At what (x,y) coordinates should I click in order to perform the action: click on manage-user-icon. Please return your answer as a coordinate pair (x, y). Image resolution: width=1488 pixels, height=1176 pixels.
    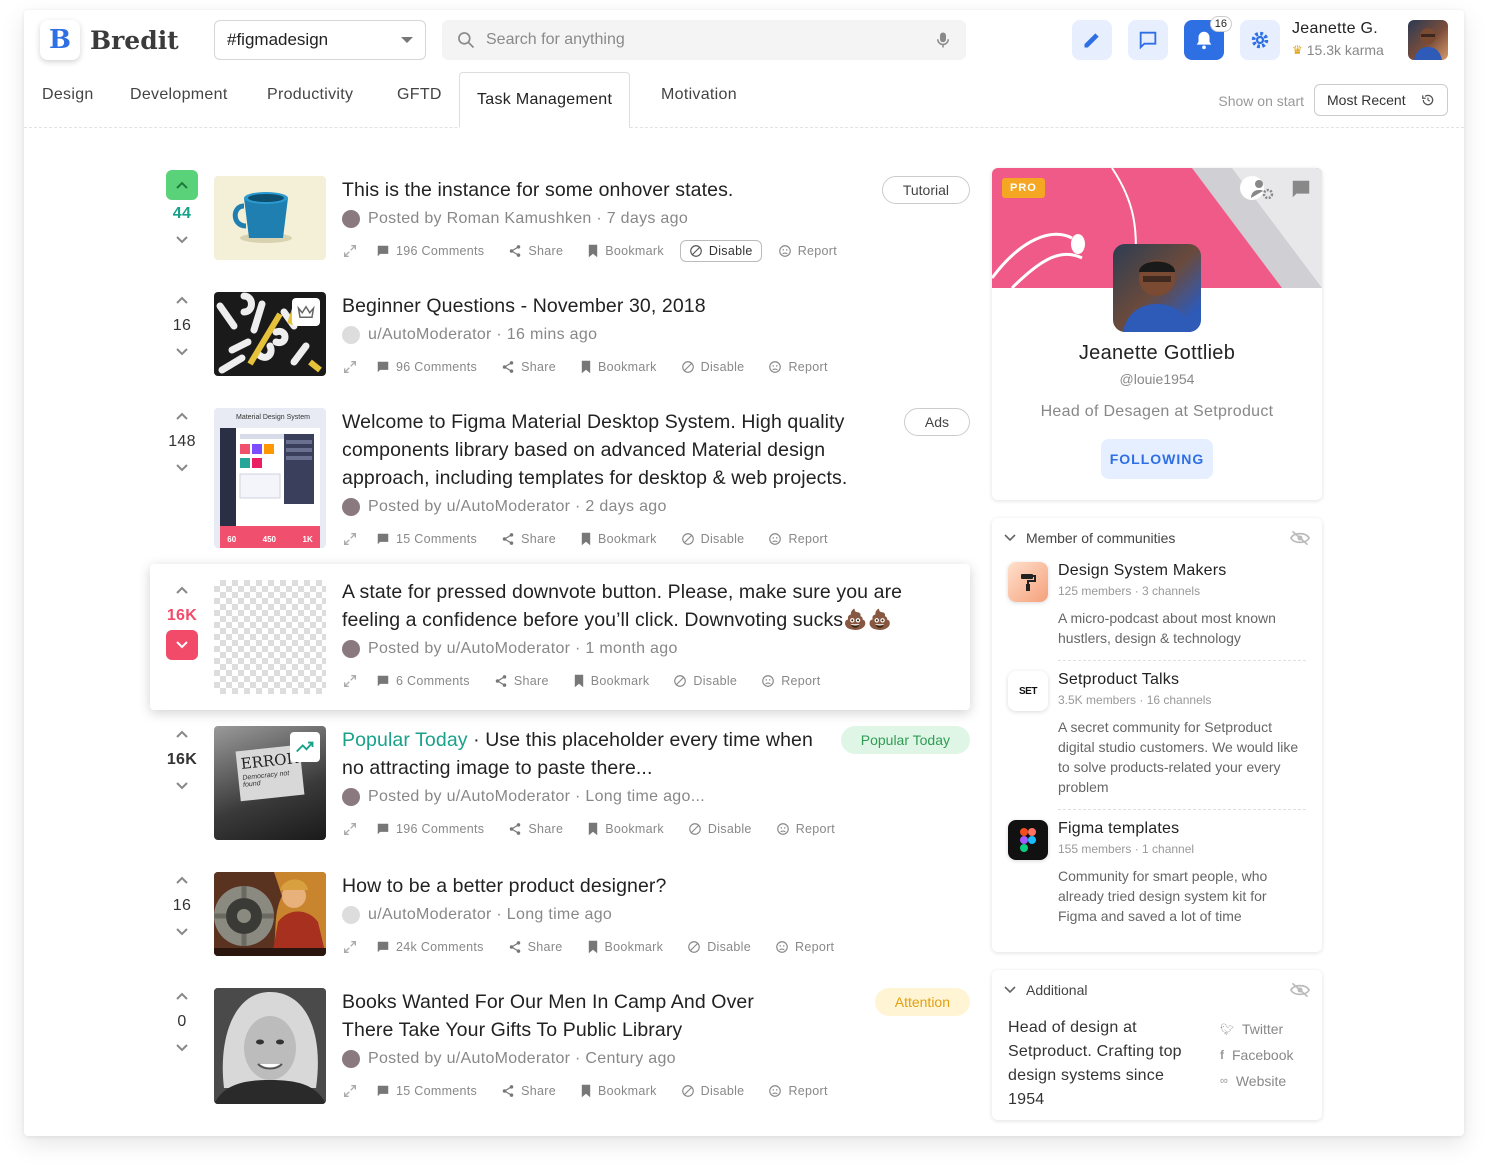
    Looking at the image, I should click on (1262, 189).